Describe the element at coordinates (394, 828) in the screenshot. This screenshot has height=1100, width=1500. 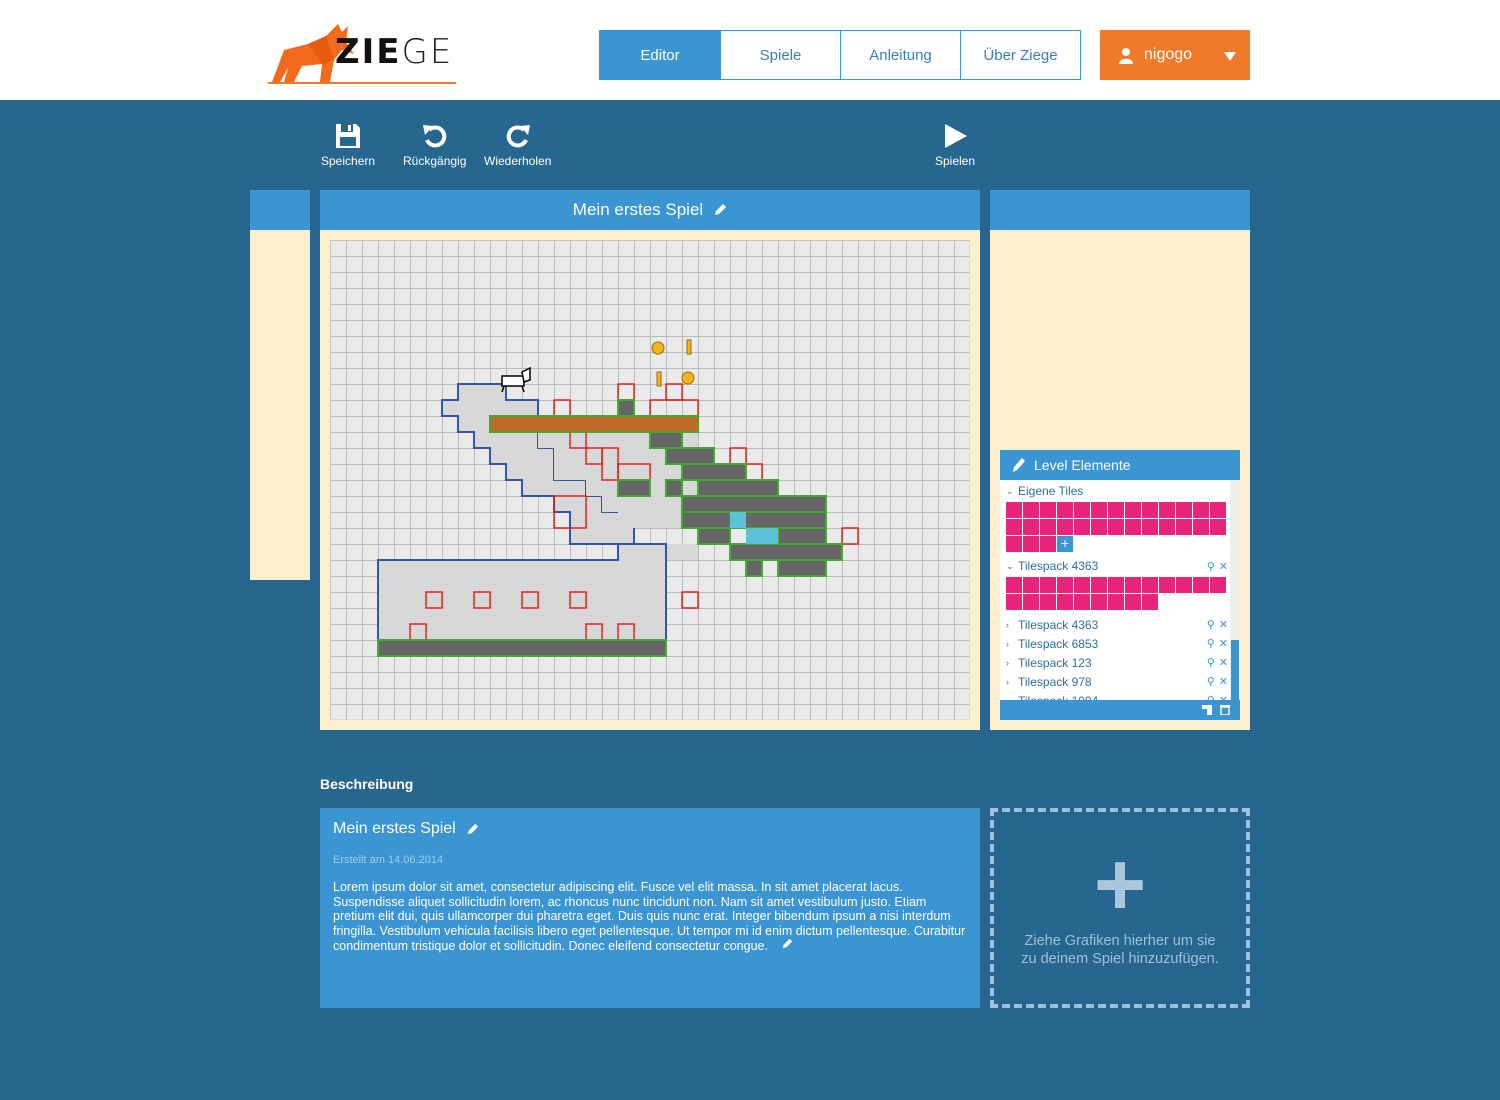
I see `description-title: Mein erstes Spiel` at that location.